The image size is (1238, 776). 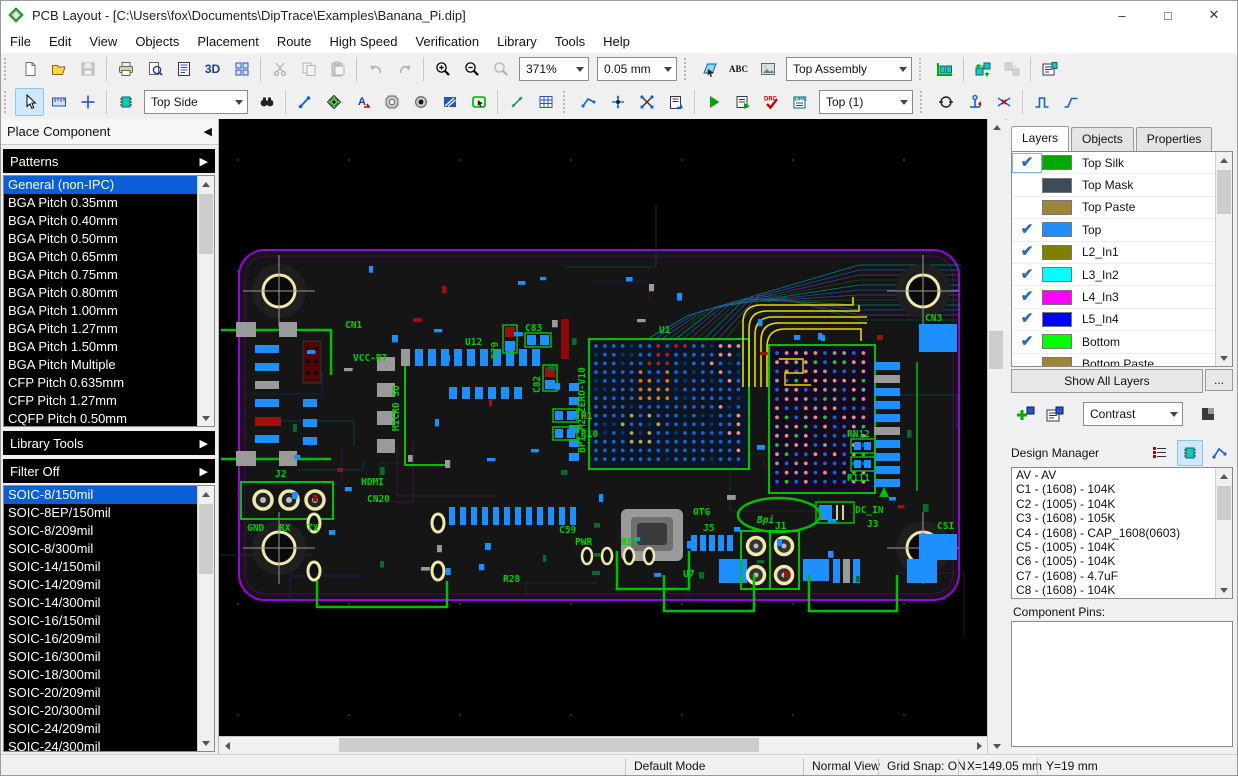 What do you see at coordinates (1214, 15) in the screenshot?
I see `close-button: ✕` at bounding box center [1214, 15].